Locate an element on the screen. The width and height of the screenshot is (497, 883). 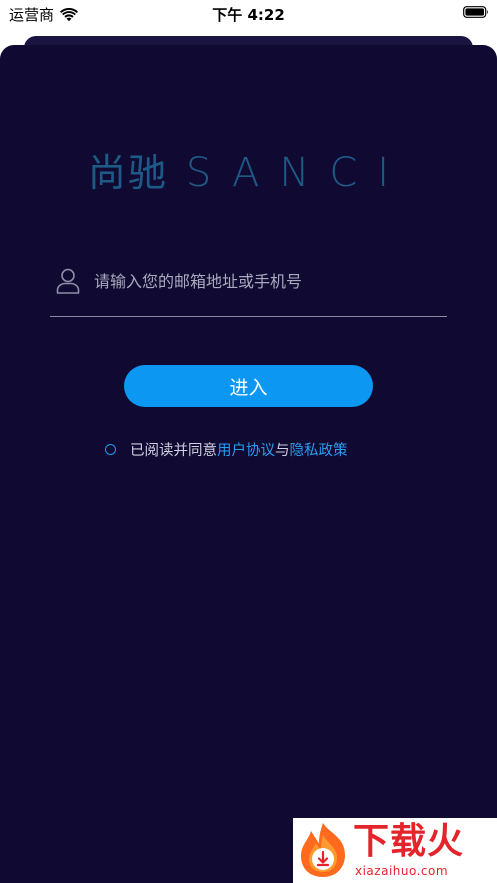
agreement-prefix: 已阅读并同意 is located at coordinates (173, 450).